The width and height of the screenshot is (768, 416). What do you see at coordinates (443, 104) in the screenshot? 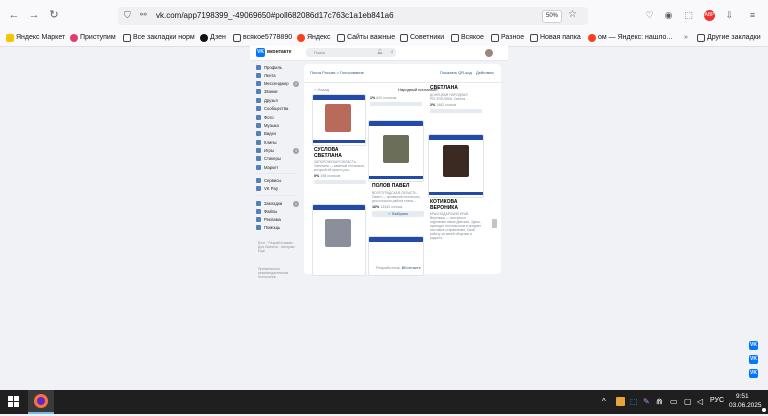
I see `candidate-votes: 2% 1482 голоса` at bounding box center [443, 104].